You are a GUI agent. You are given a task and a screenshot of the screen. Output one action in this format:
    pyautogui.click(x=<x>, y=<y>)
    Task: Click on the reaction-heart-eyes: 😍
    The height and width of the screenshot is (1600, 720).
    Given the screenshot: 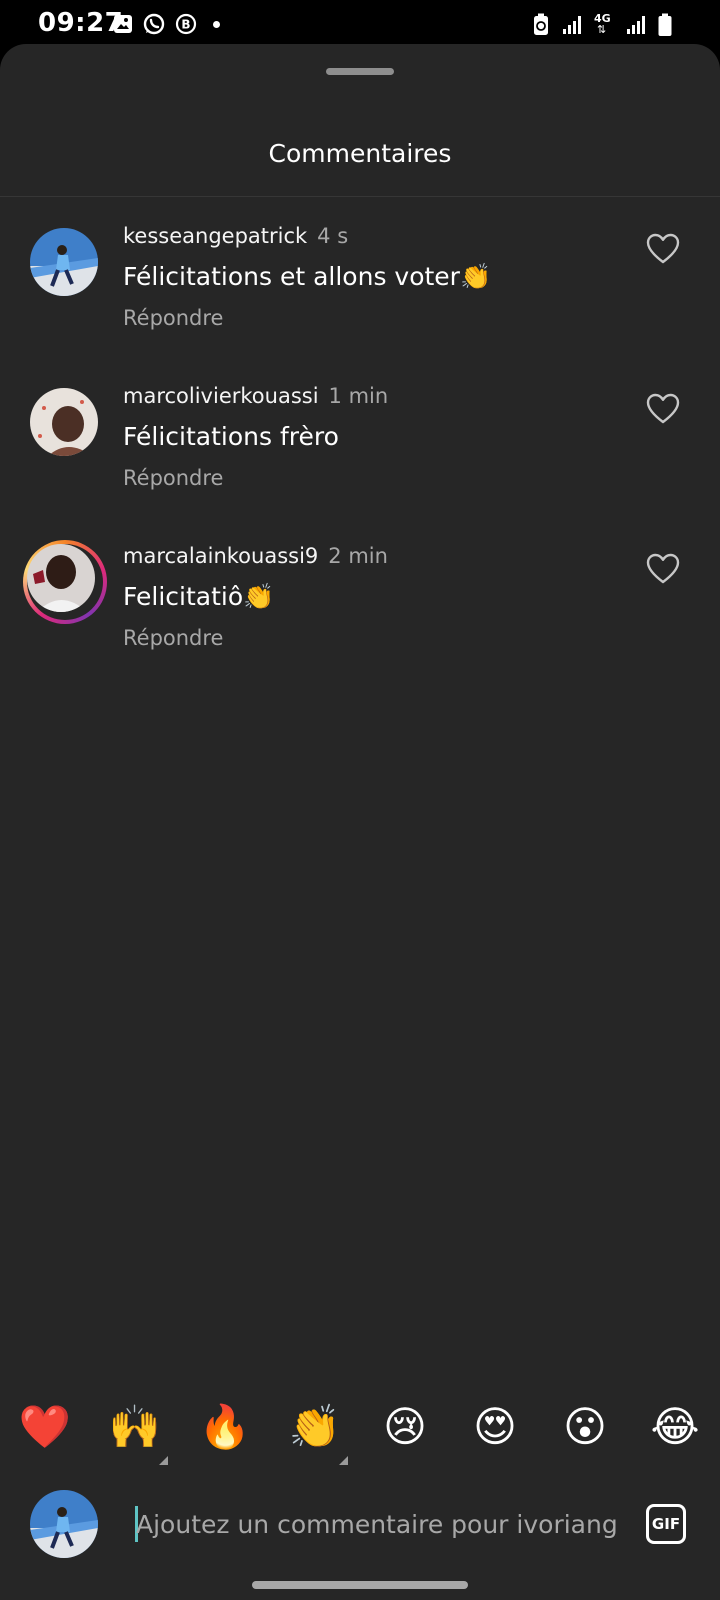 What is the action you would take?
    pyautogui.click(x=495, y=1427)
    